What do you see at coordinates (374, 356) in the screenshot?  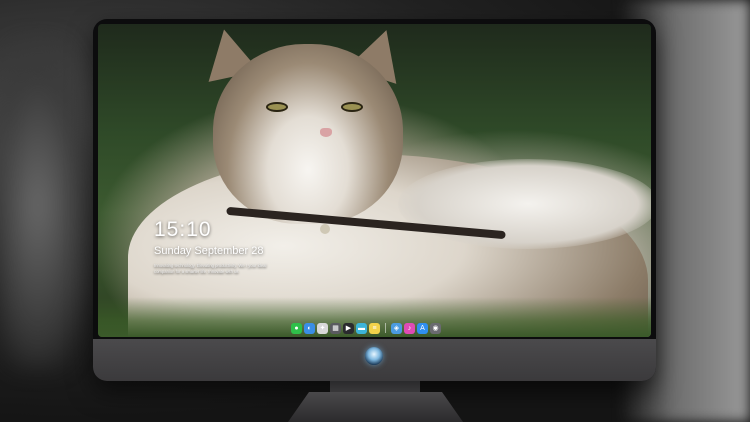 I see `brand-logo-icon` at bounding box center [374, 356].